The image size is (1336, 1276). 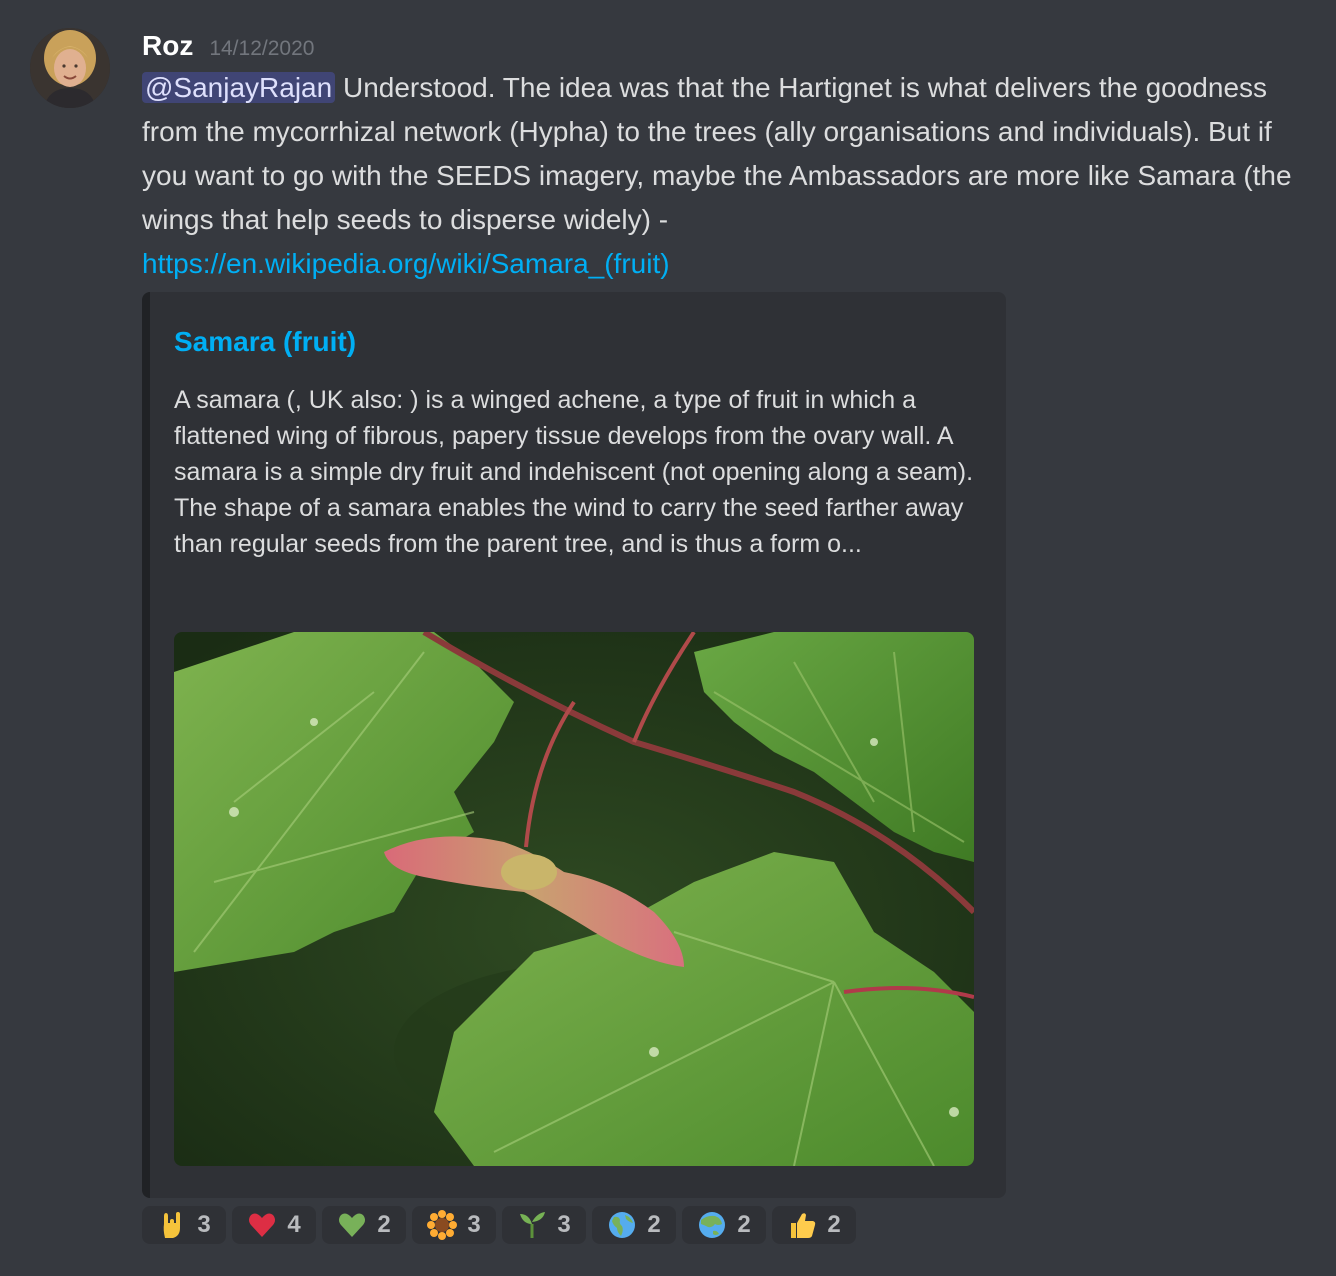 I want to click on reaction-globe-asia: 2, so click(x=724, y=1225).